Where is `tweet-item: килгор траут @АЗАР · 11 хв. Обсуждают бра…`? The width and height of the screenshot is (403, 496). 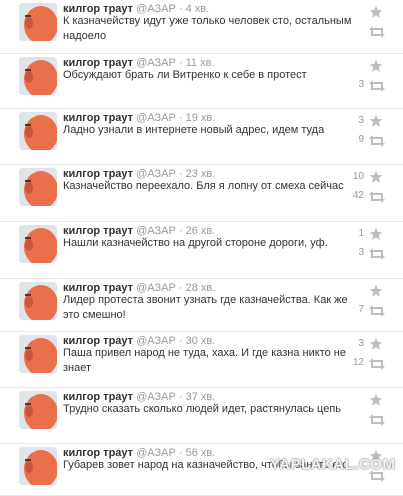
tweet-item: килгор траут @АЗАР · 11 хв. Обсуждают бра… is located at coordinates (201, 81).